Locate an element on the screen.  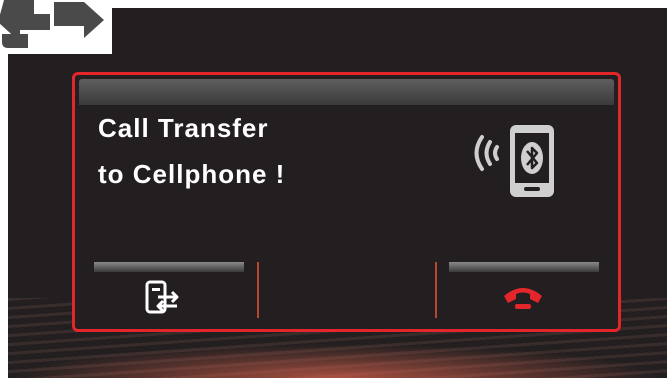
transfer-arrows-icon is located at coordinates (56, 27).